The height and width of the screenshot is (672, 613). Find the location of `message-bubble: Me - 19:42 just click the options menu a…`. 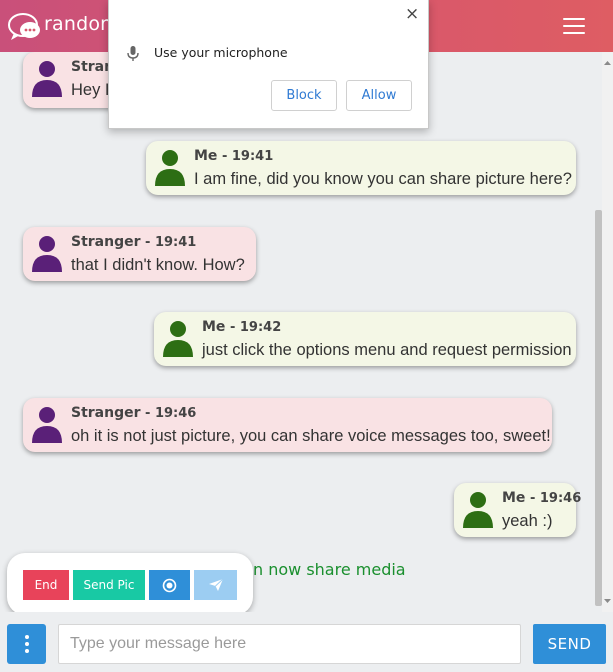

message-bubble: Me - 19:42 just click the options menu a… is located at coordinates (365, 339).